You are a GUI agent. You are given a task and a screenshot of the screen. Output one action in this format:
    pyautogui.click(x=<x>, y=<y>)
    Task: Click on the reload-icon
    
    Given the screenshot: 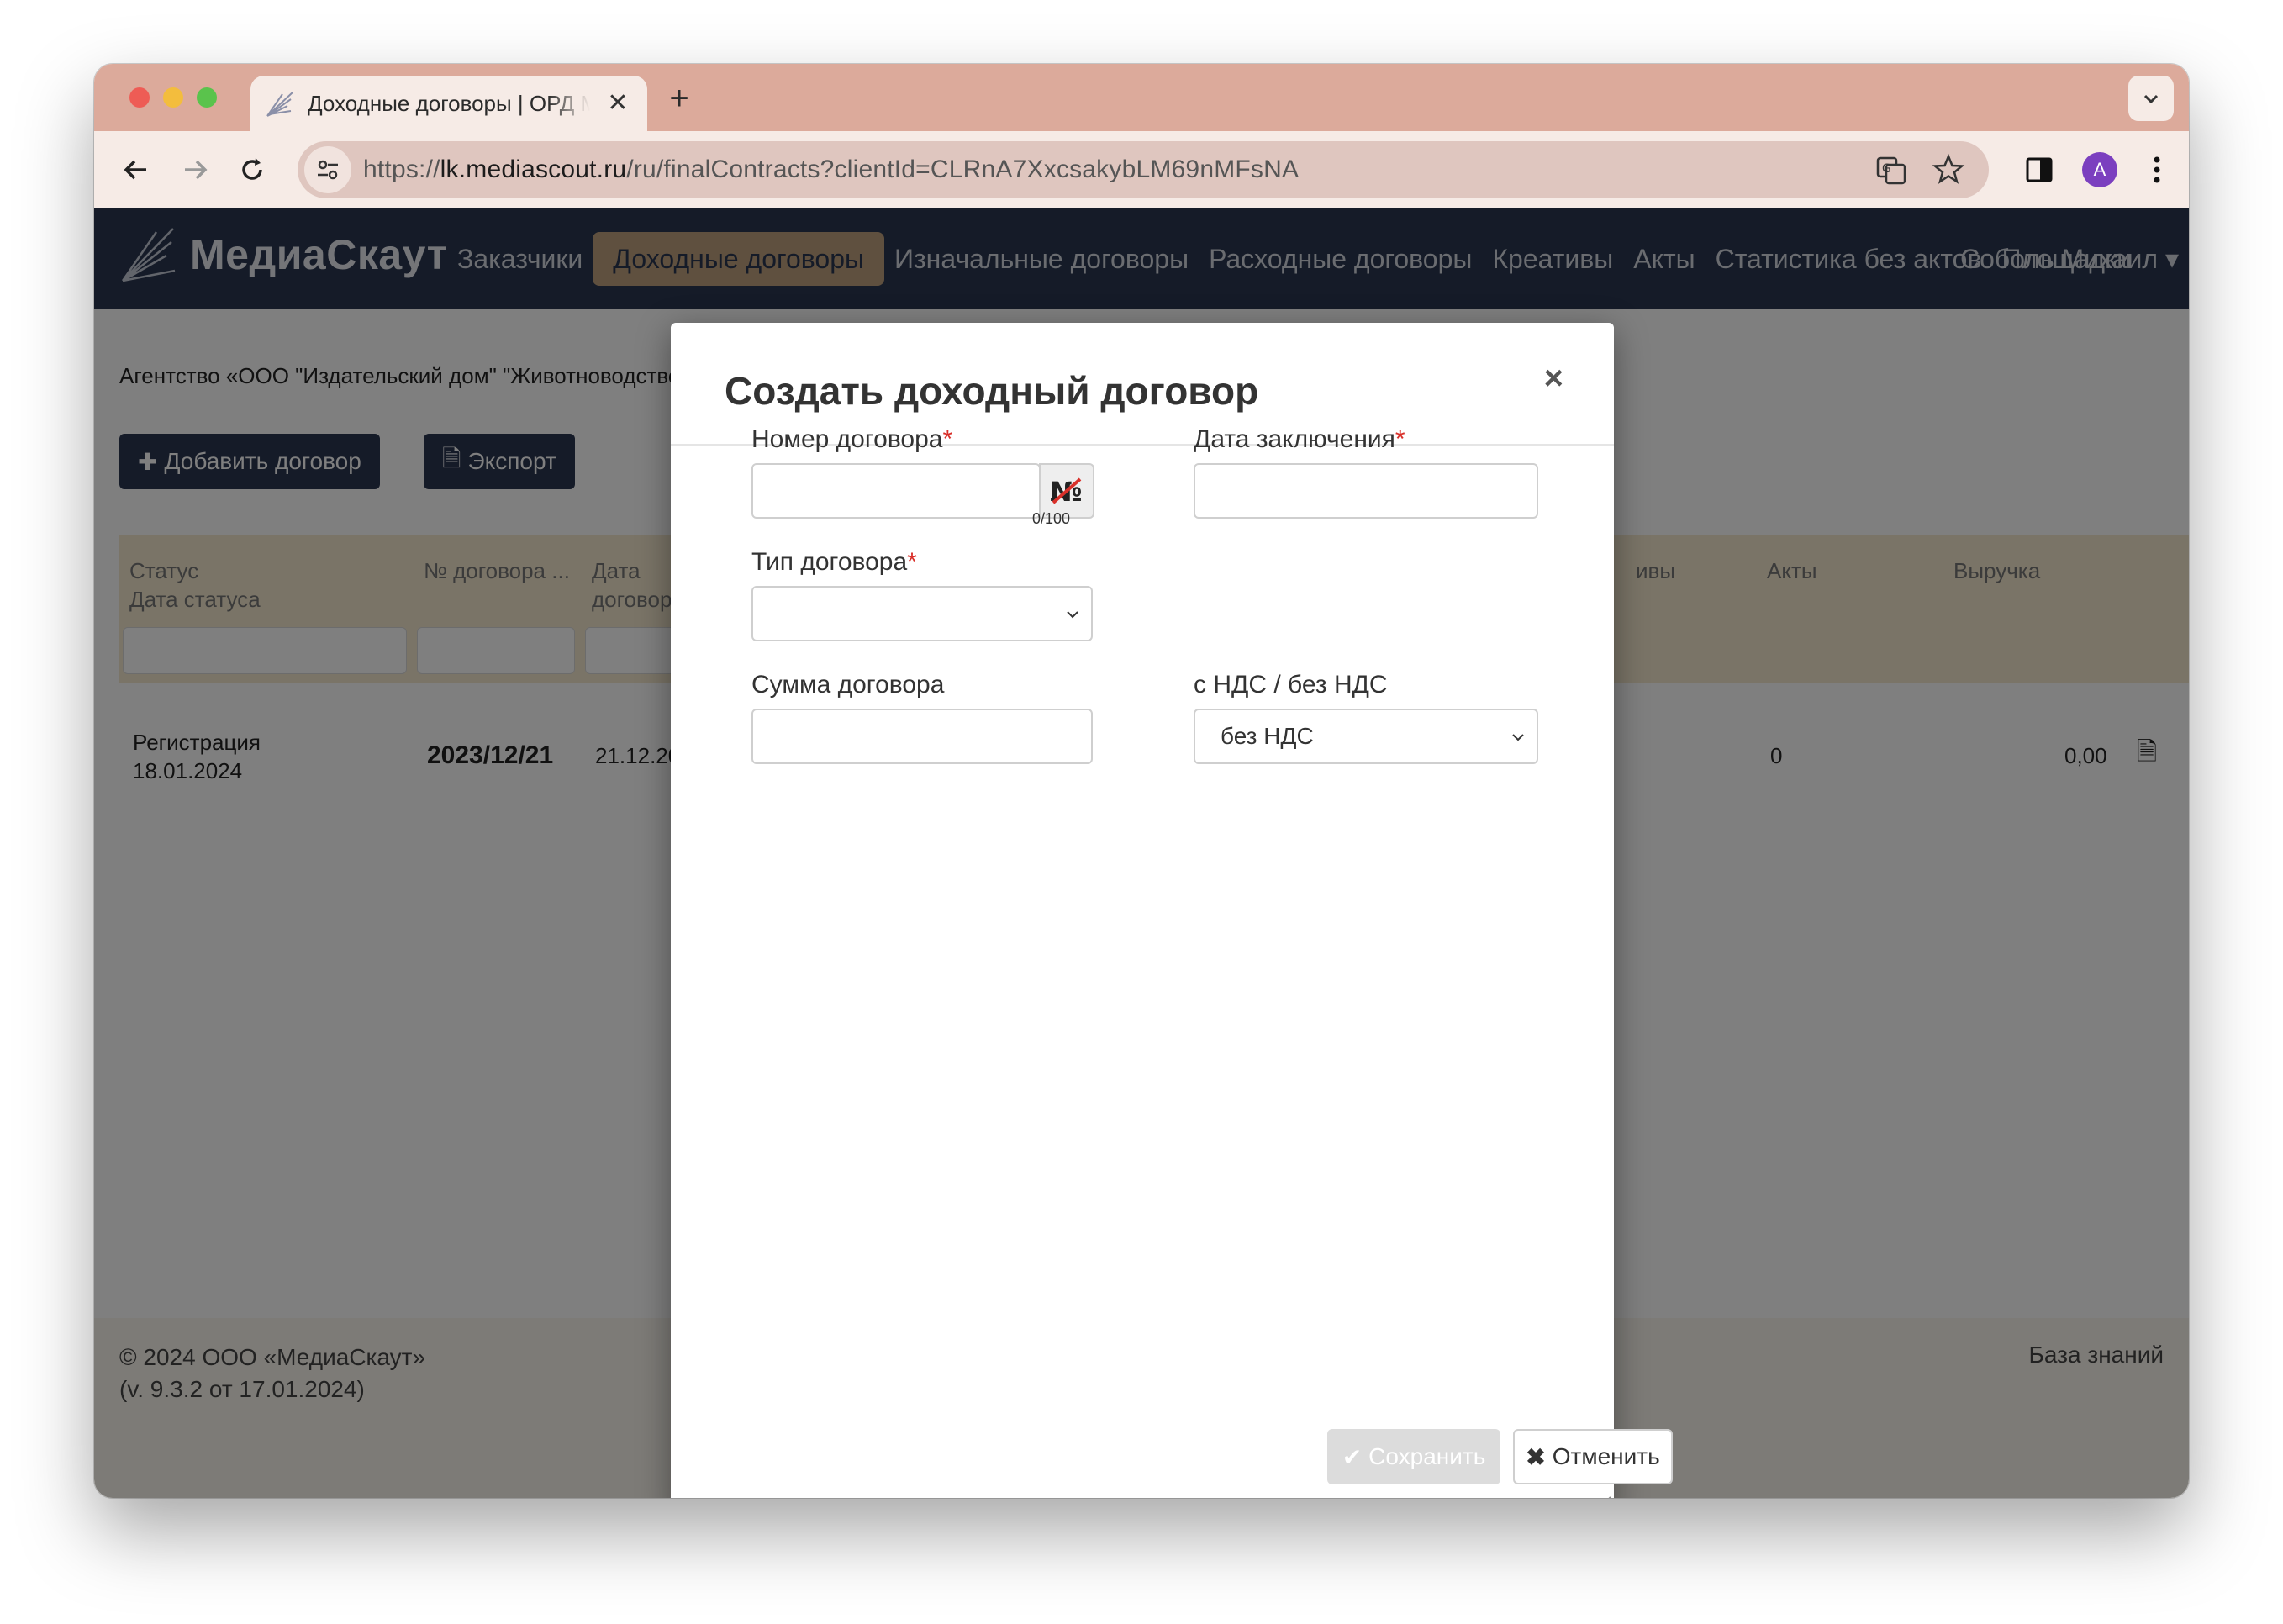 What is the action you would take?
    pyautogui.click(x=252, y=169)
    